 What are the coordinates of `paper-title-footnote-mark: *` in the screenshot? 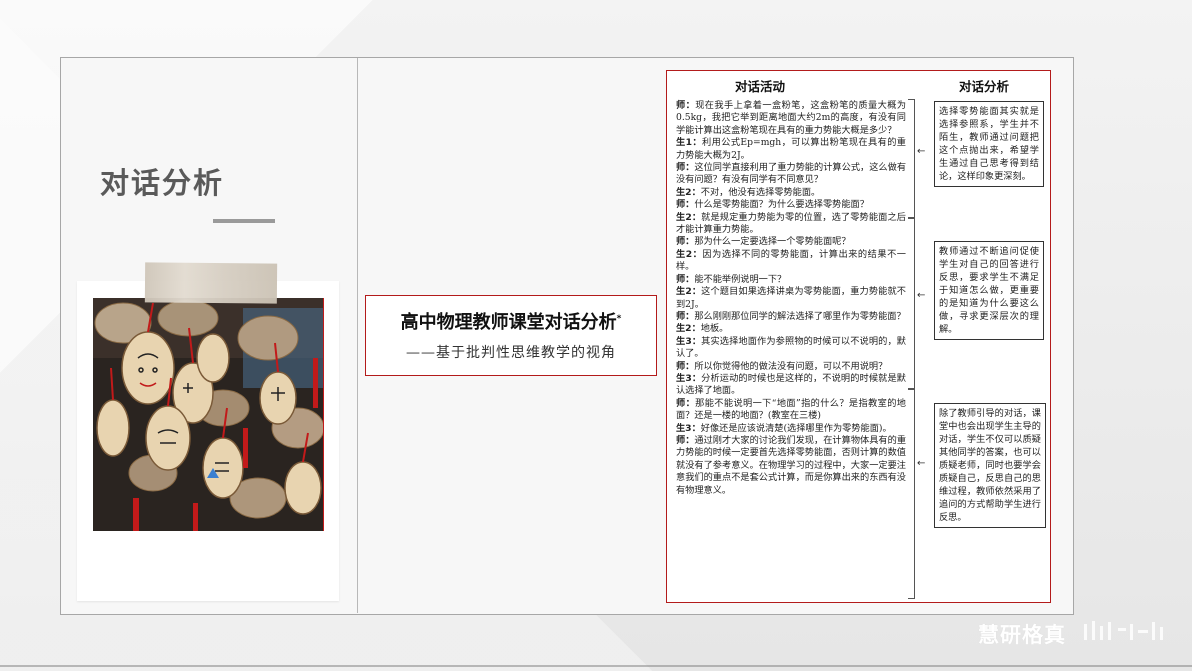 It's located at (619, 319).